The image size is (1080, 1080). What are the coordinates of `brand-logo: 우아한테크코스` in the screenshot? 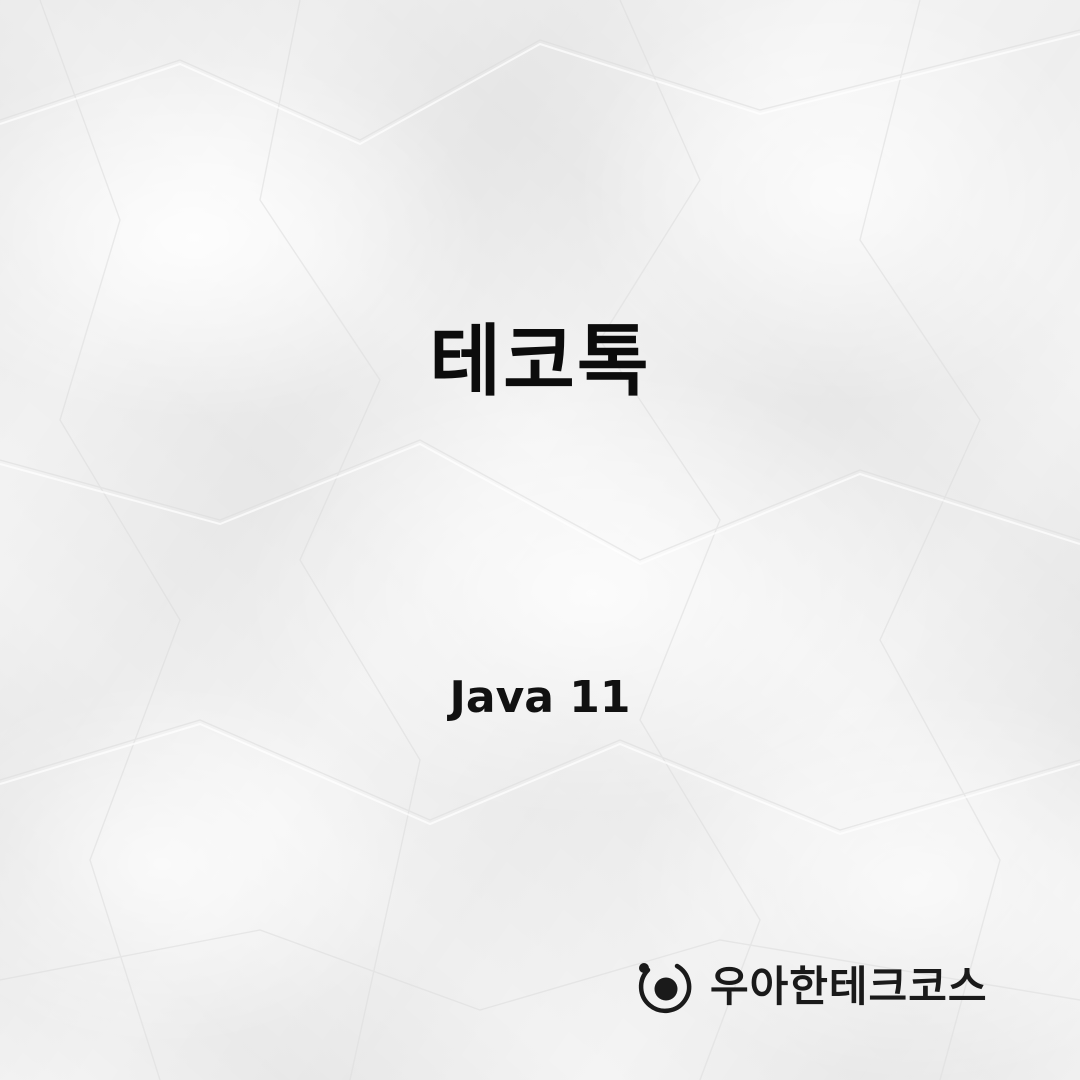 It's located at (810, 987).